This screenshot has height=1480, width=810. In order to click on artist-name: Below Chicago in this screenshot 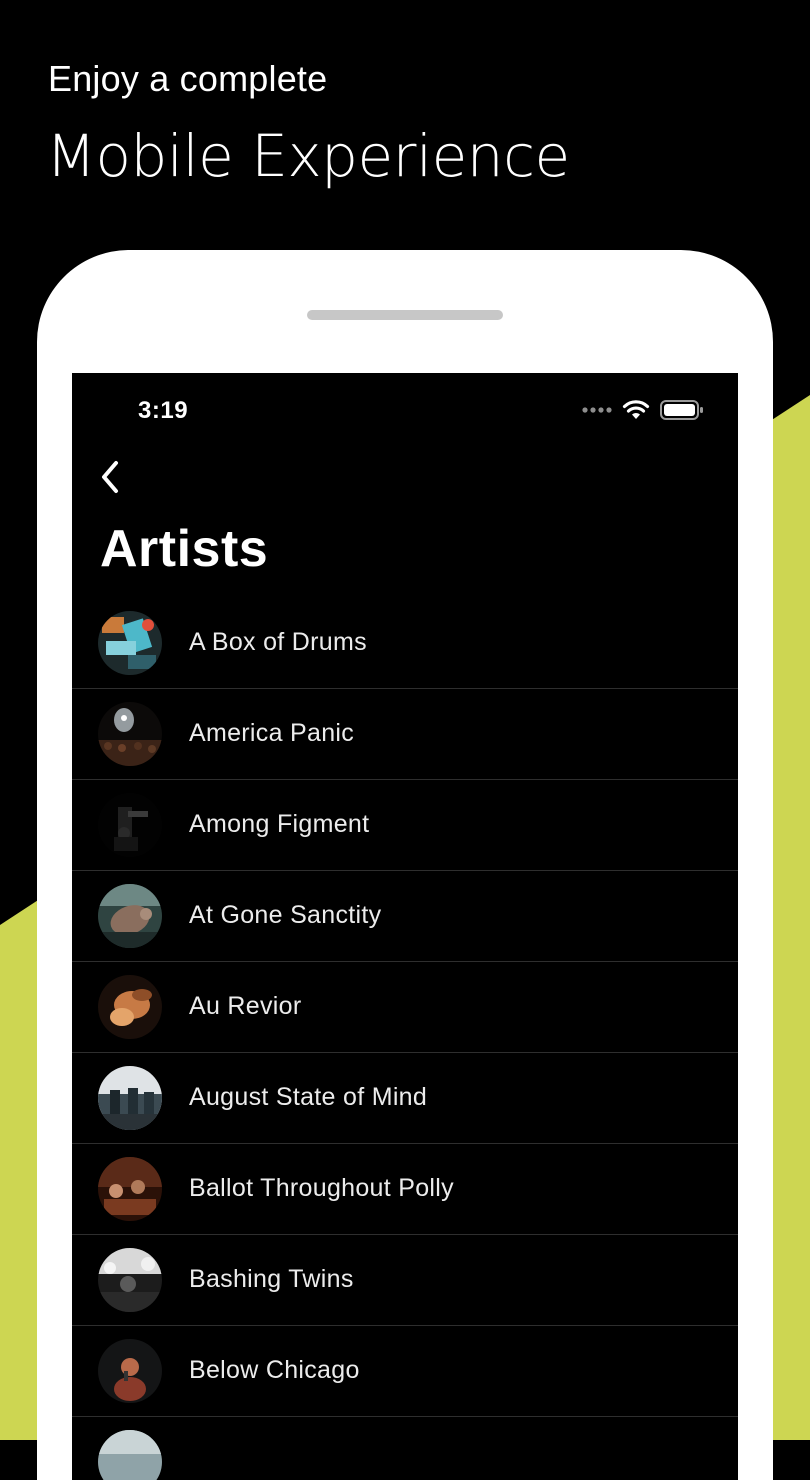, I will do `click(274, 1370)`.